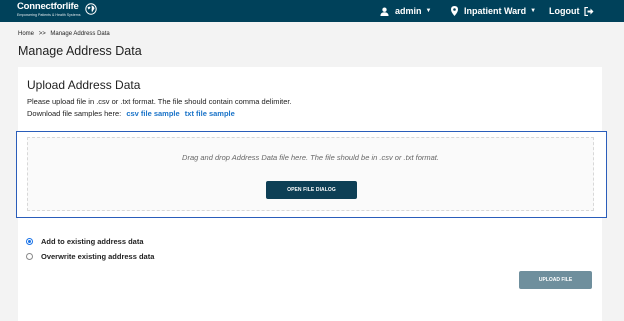  I want to click on logout-label: Logout, so click(564, 11).